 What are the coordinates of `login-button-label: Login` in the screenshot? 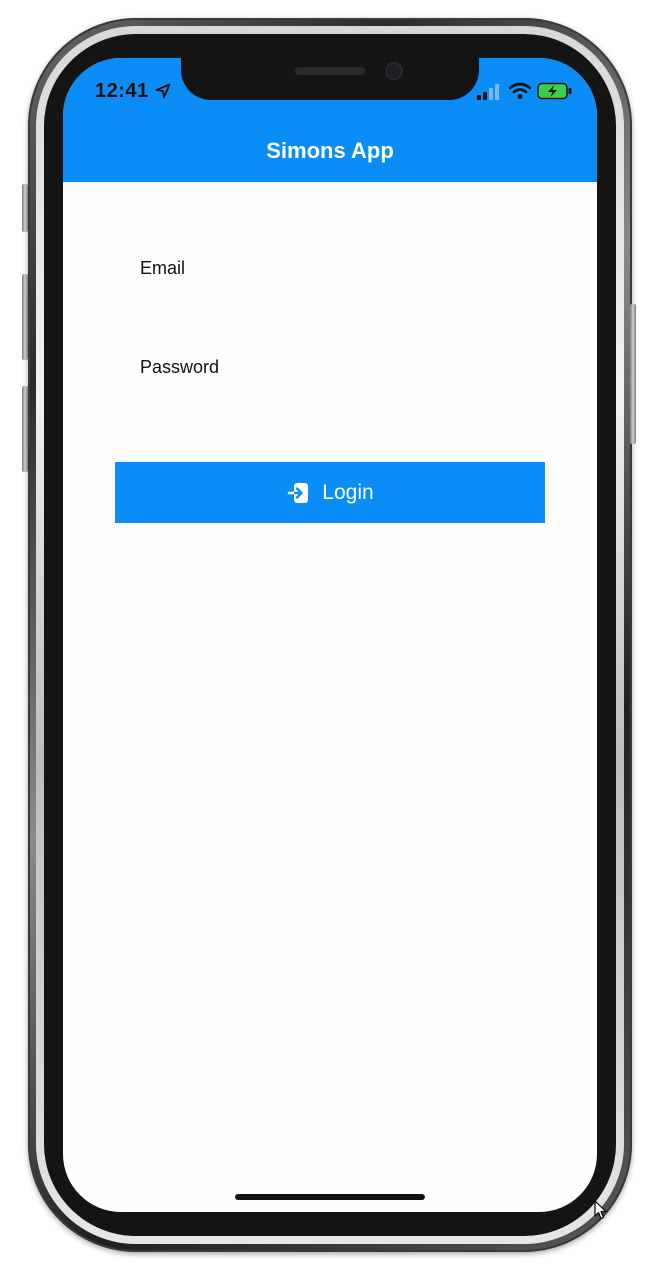 It's located at (348, 492).